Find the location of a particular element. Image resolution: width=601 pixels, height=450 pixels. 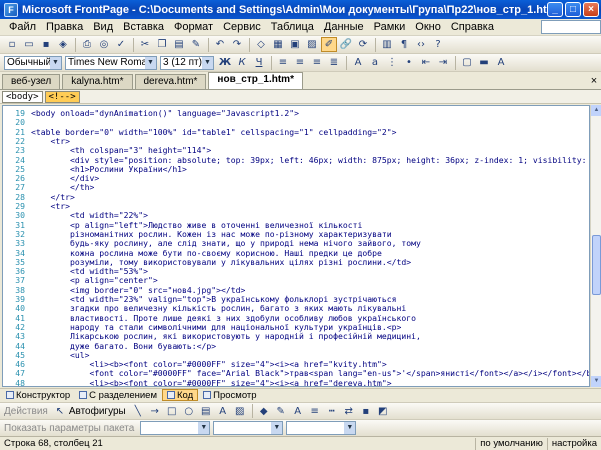

tag-comment: <!--> is located at coordinates (62, 97).